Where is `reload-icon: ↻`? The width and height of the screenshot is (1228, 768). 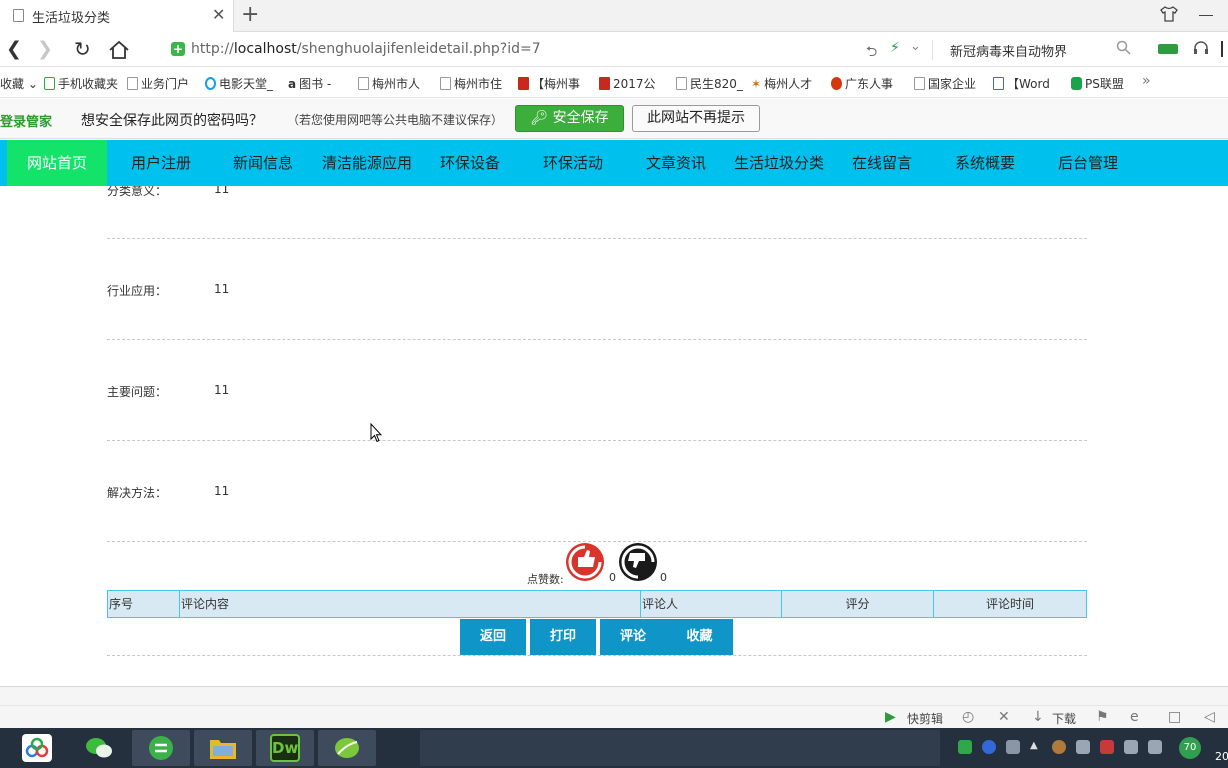
reload-icon: ↻ is located at coordinates (82, 49).